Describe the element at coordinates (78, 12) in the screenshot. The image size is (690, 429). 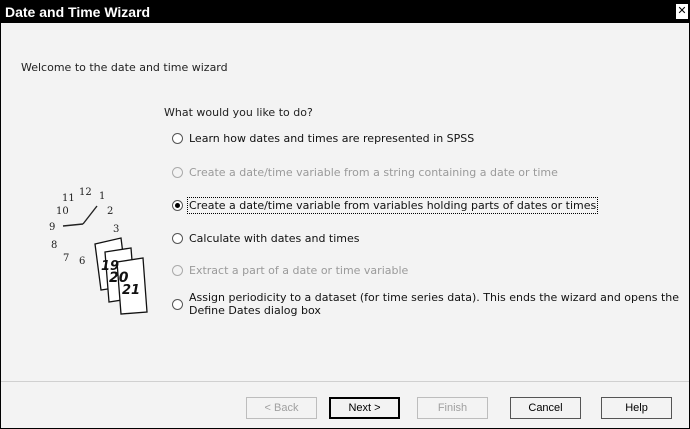
I see `window-title: Date and Time Wizard` at that location.